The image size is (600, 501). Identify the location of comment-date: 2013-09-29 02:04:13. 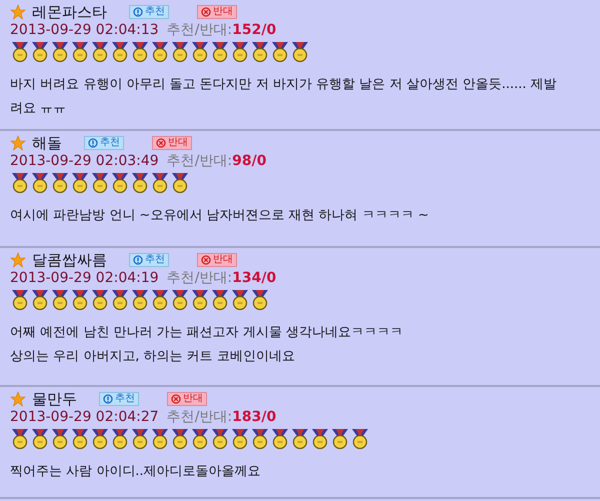
(84, 30).